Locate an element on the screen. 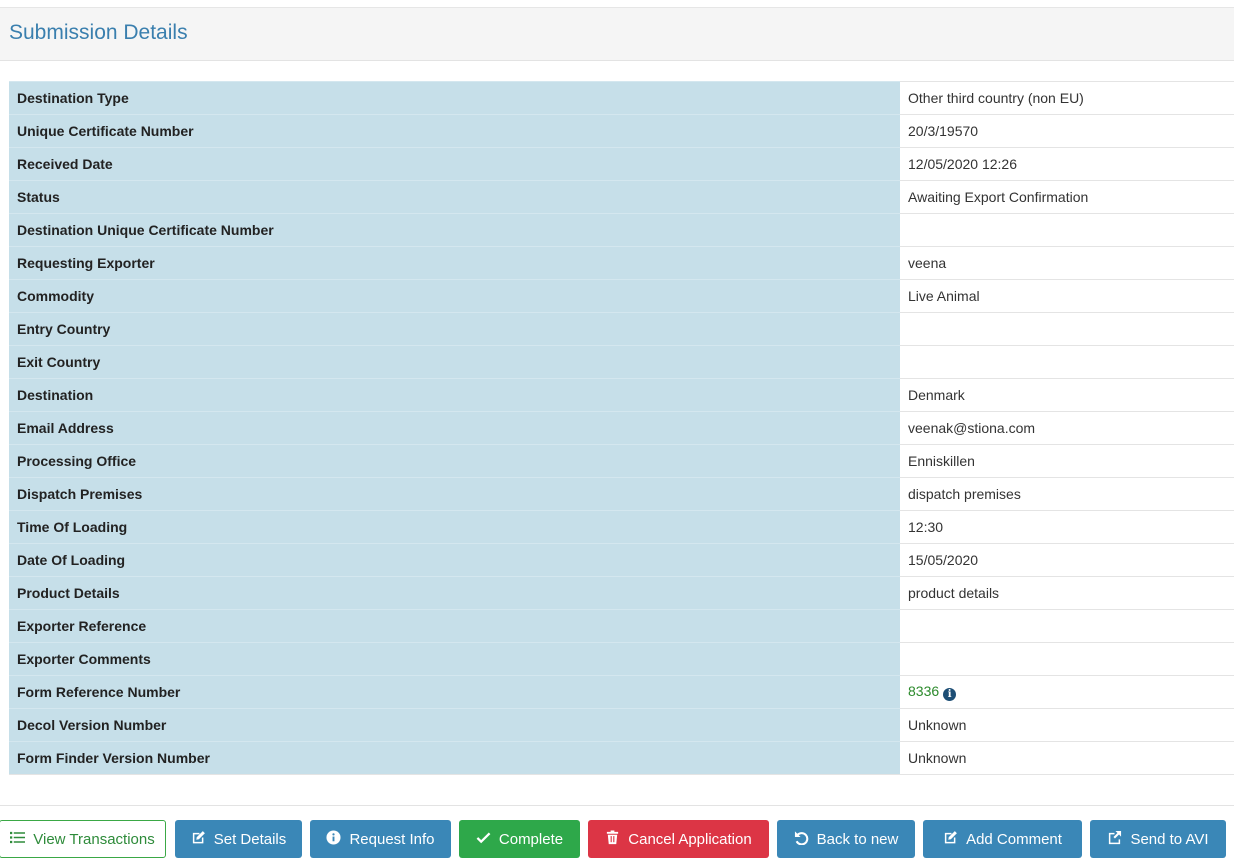  row-value: product details is located at coordinates (1067, 593).